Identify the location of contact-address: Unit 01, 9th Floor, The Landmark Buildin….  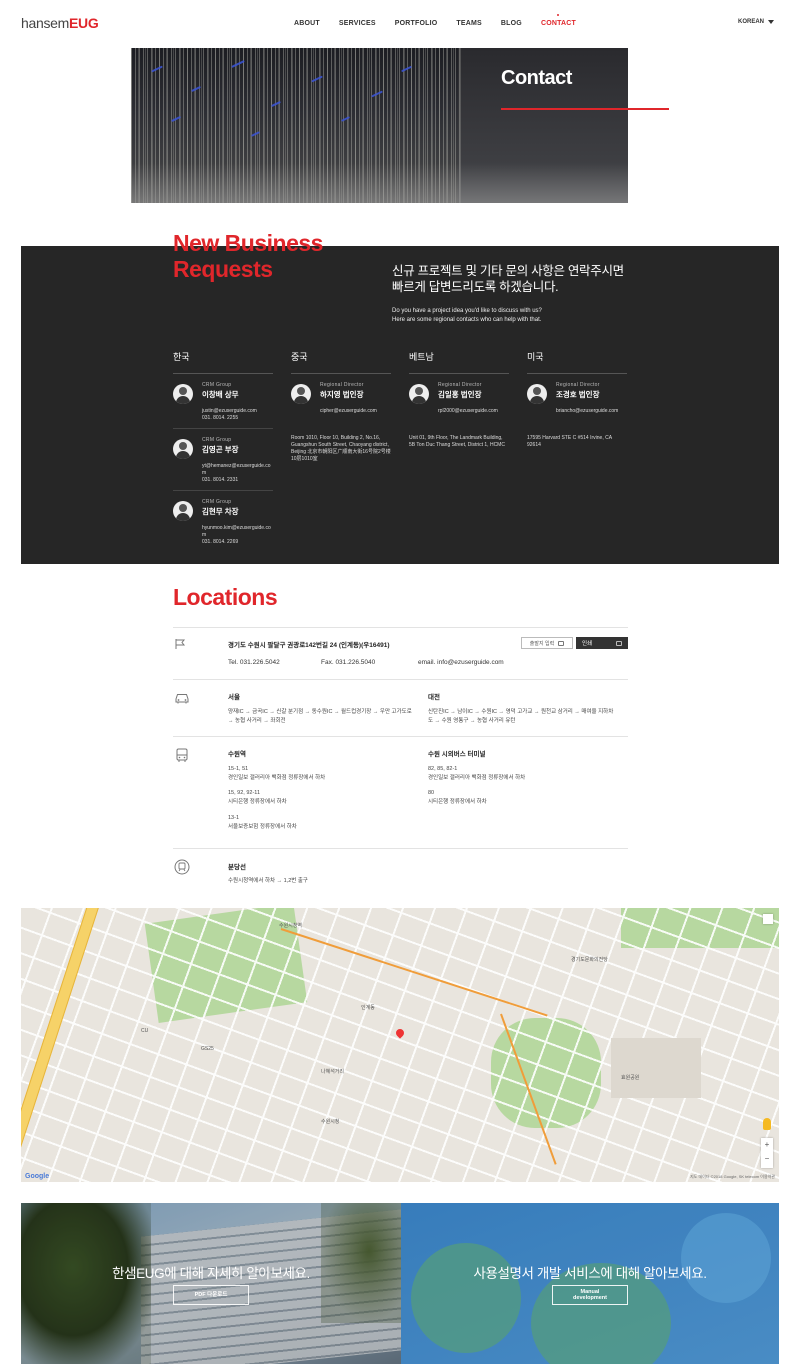
(457, 441).